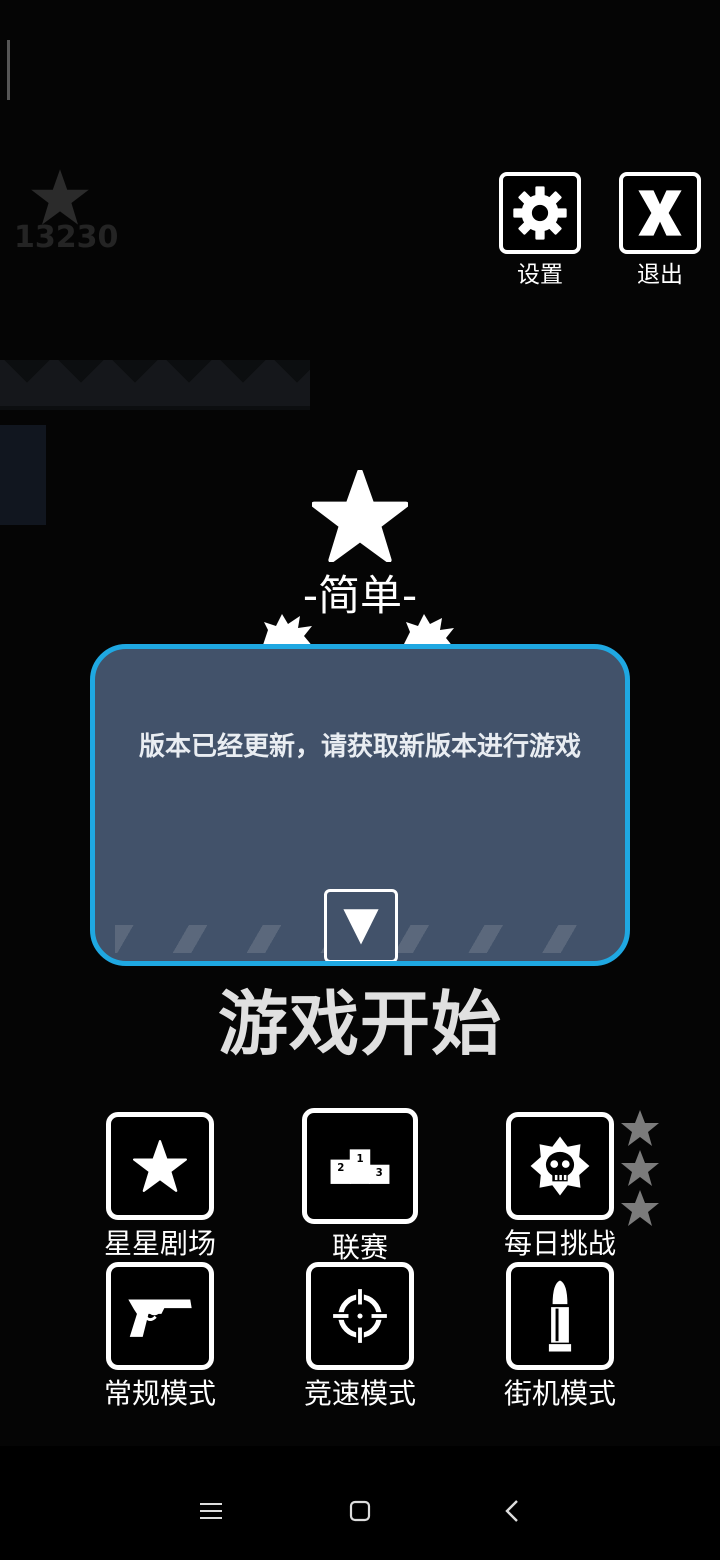  I want to click on crosshair-icon, so click(360, 1316).